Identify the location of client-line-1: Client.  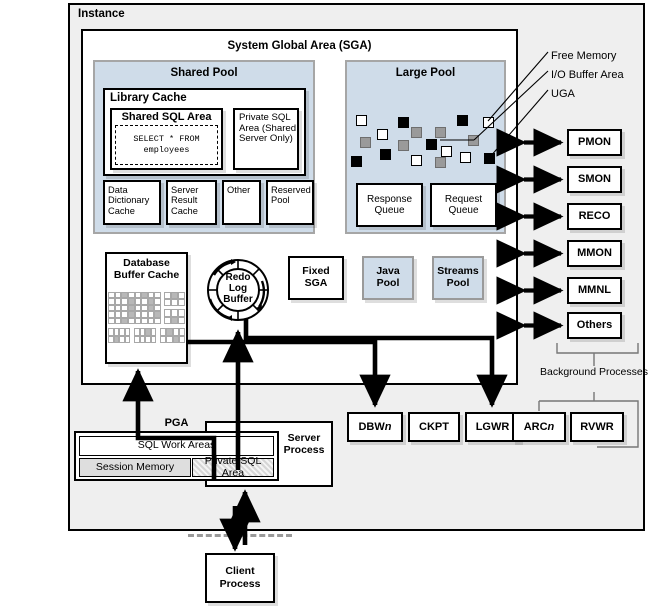
(240, 571).